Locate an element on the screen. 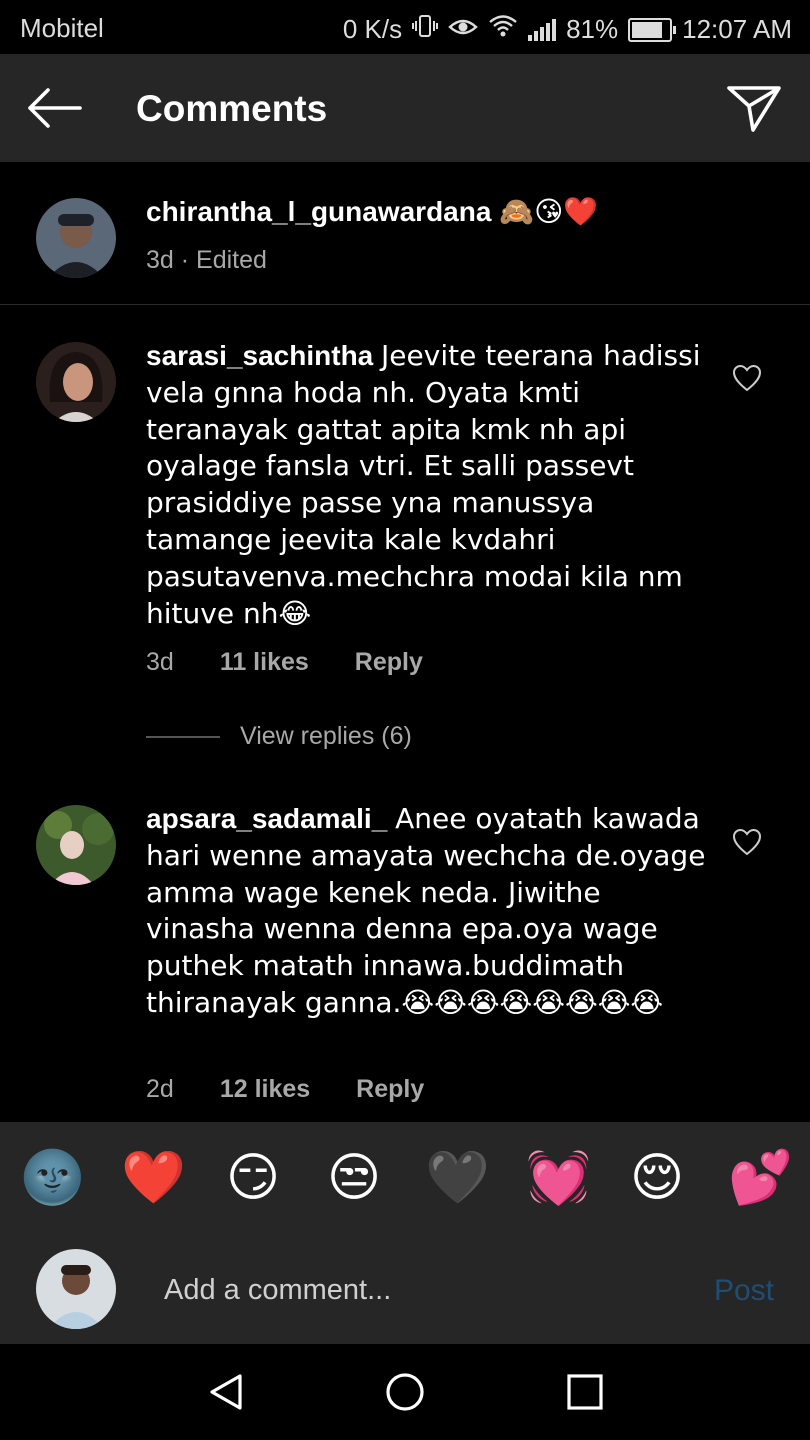  page-title: Comments is located at coordinates (232, 108).